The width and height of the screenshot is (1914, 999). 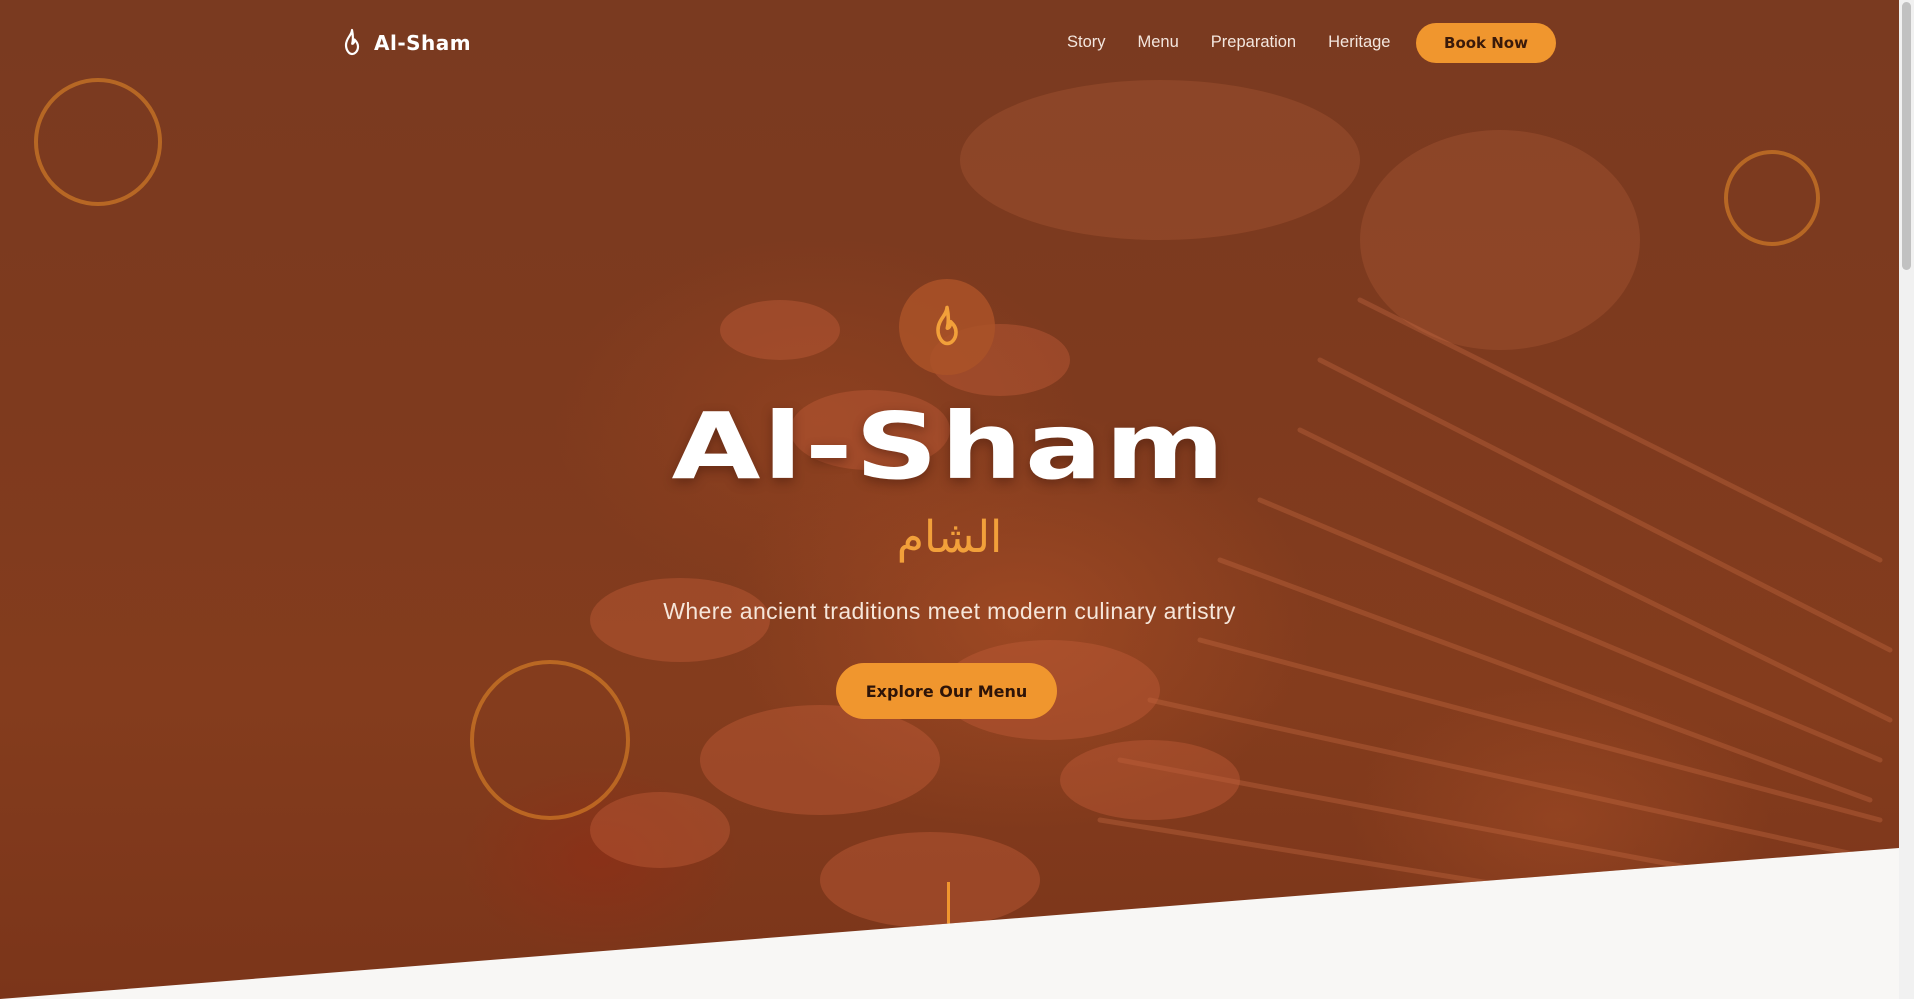 I want to click on nav-link-heritage: Heritage, so click(x=1359, y=42).